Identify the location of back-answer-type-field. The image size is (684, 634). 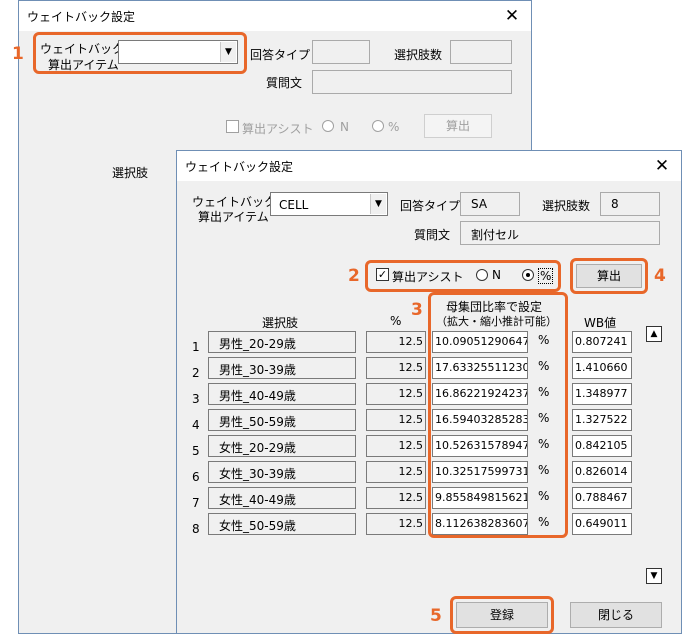
(341, 52).